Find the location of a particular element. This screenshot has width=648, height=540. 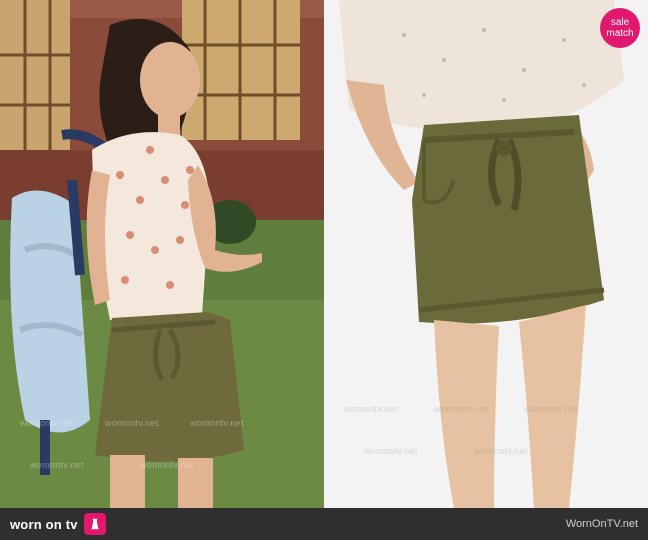

footer-bar: worn on tv WornOnTV.net is located at coordinates (324, 524).